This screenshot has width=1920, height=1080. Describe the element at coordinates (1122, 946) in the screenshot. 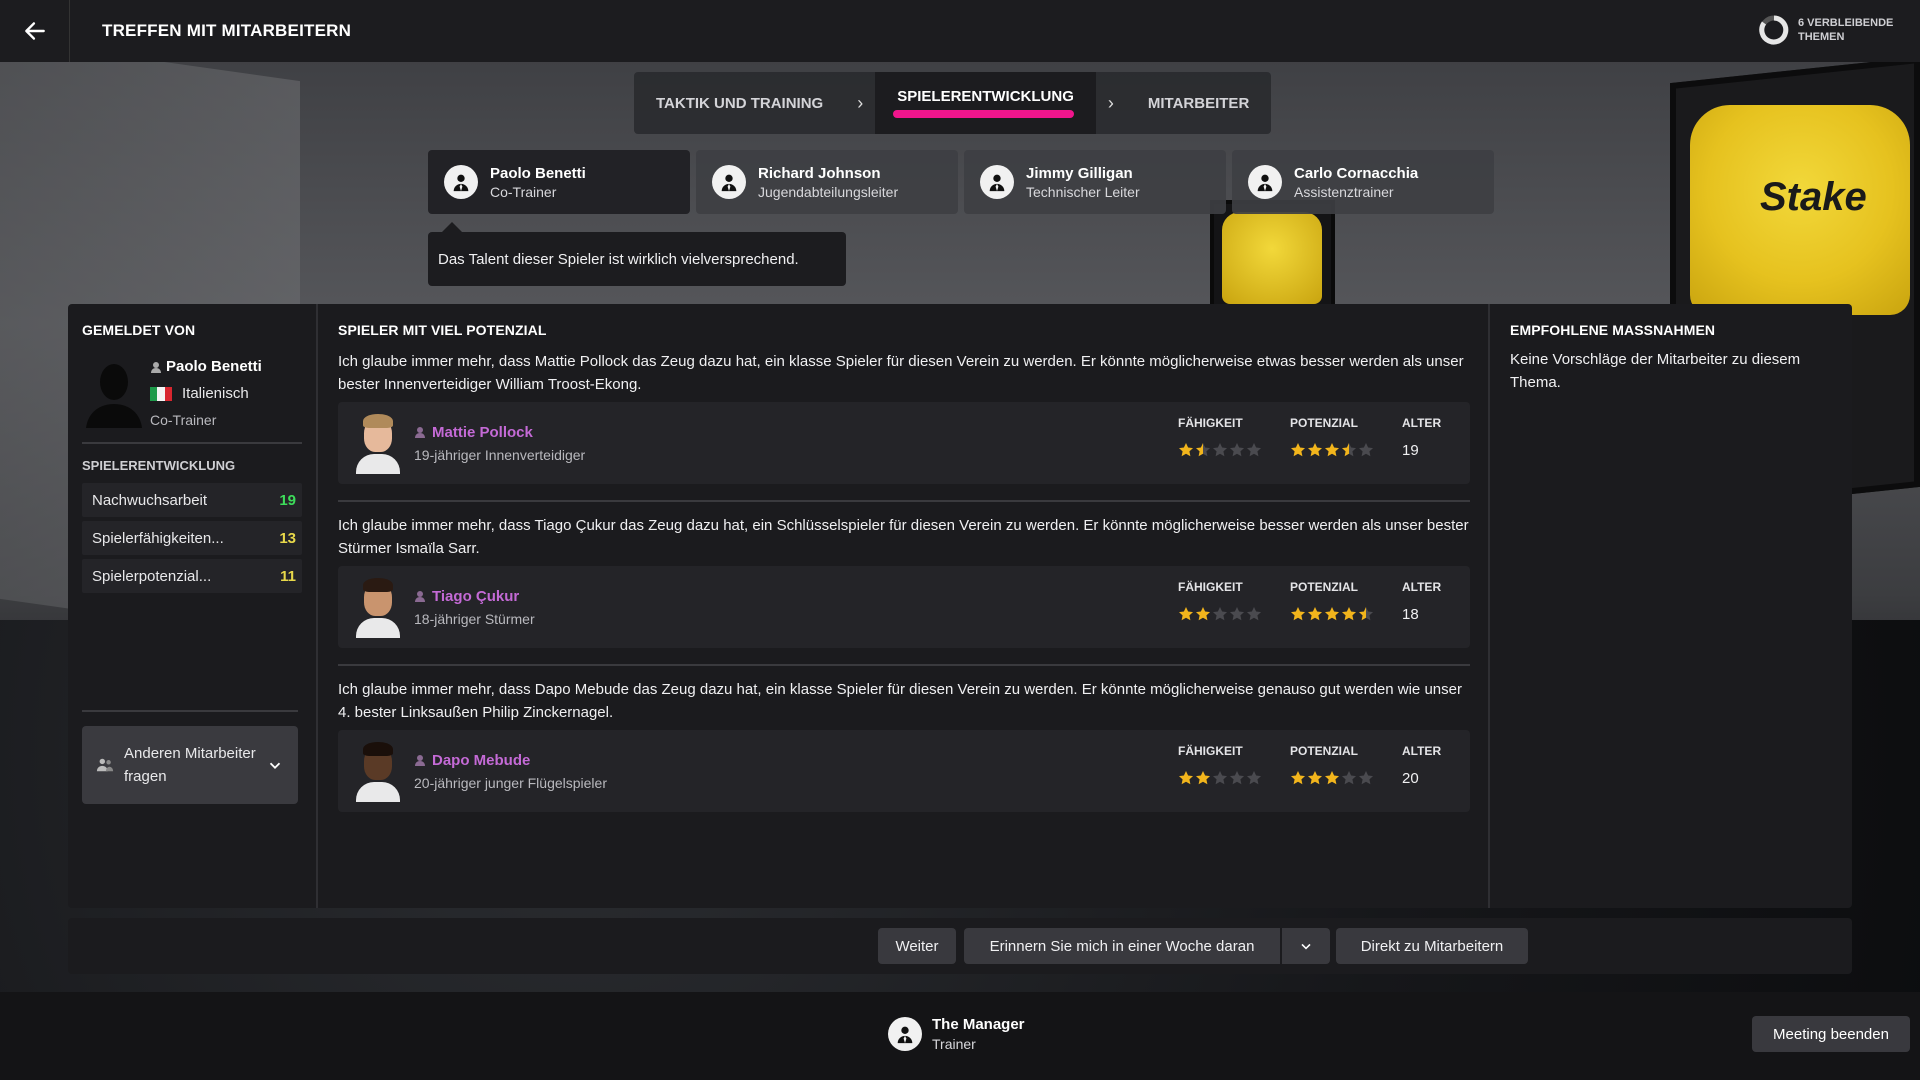

I see `remind-later-button: Erinnern Sie mich in einer Woche daran` at that location.